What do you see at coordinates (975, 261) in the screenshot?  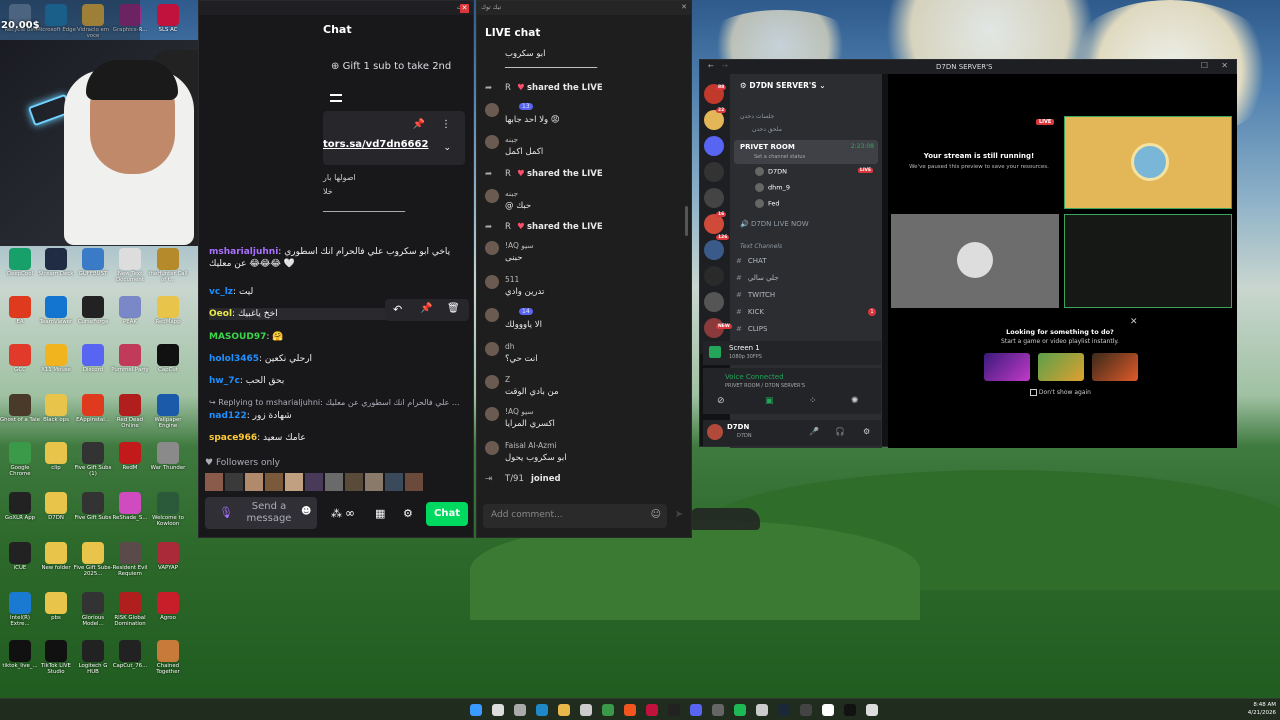 I see `stream-tile-user` at bounding box center [975, 261].